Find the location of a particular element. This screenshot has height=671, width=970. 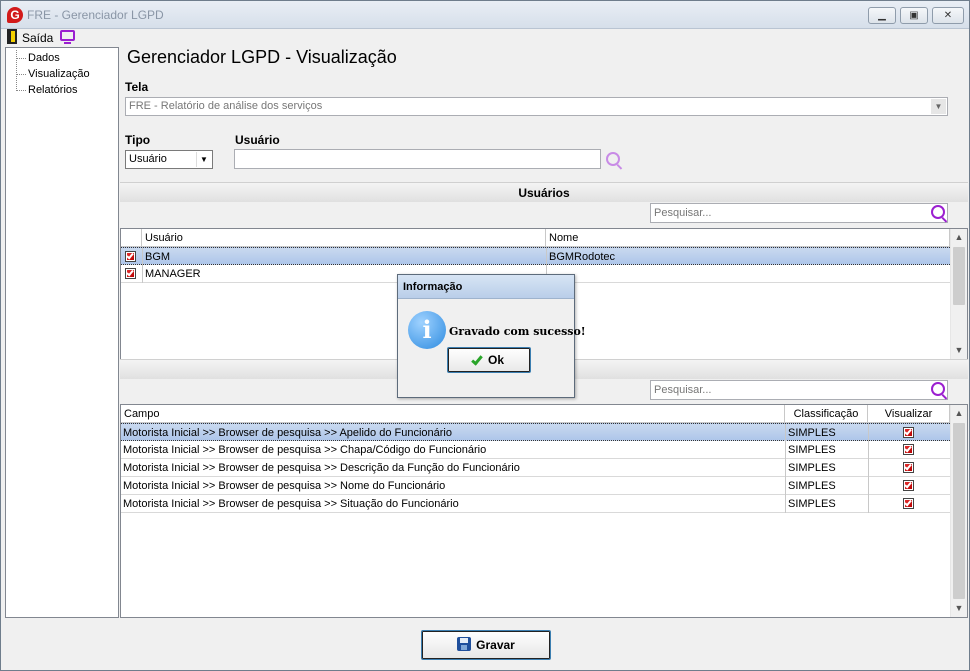

users-scrollbar: ▲ ▼ is located at coordinates (958, 294).